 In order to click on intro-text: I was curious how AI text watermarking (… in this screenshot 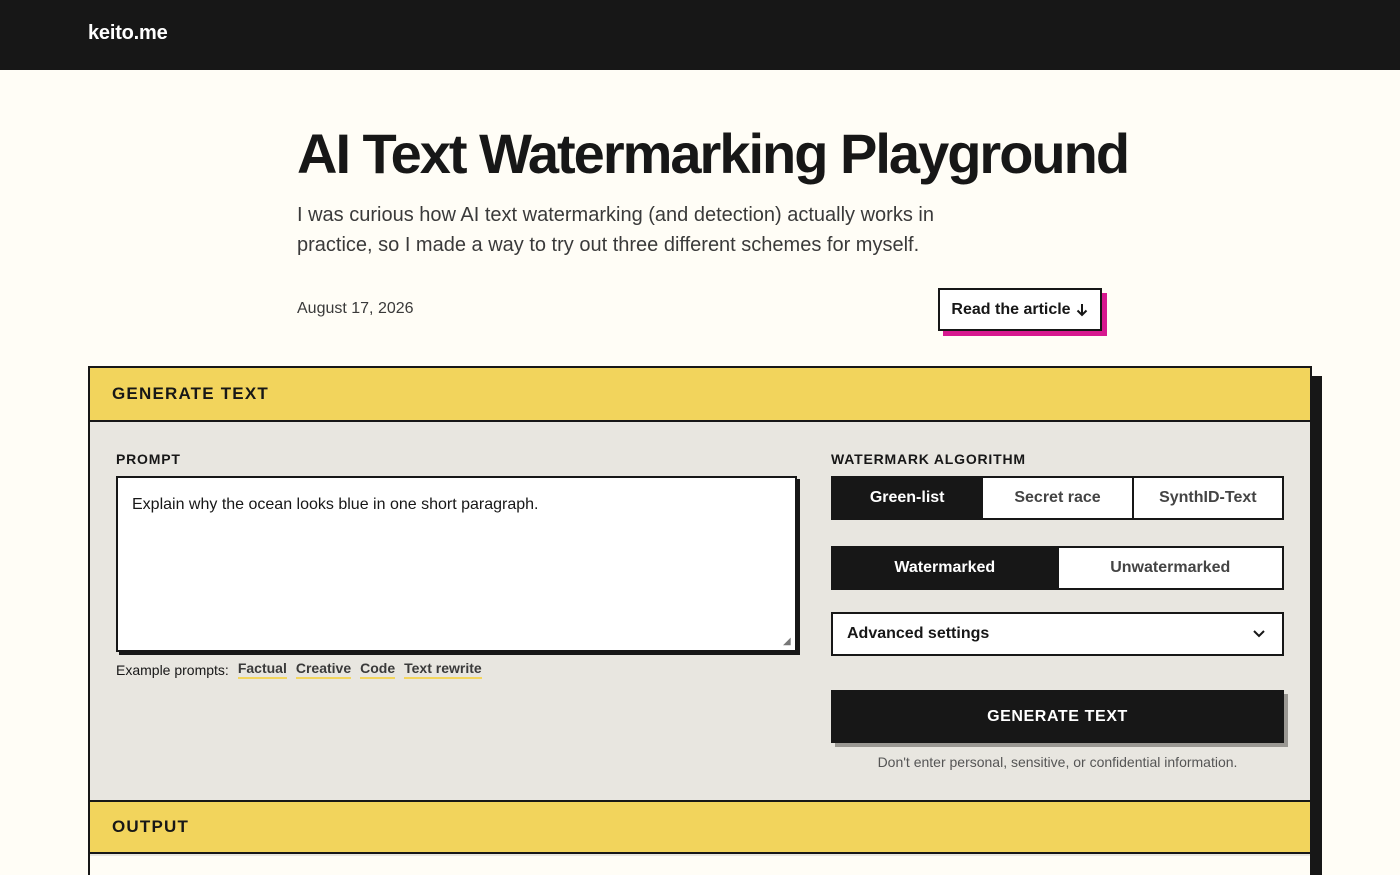, I will do `click(615, 230)`.